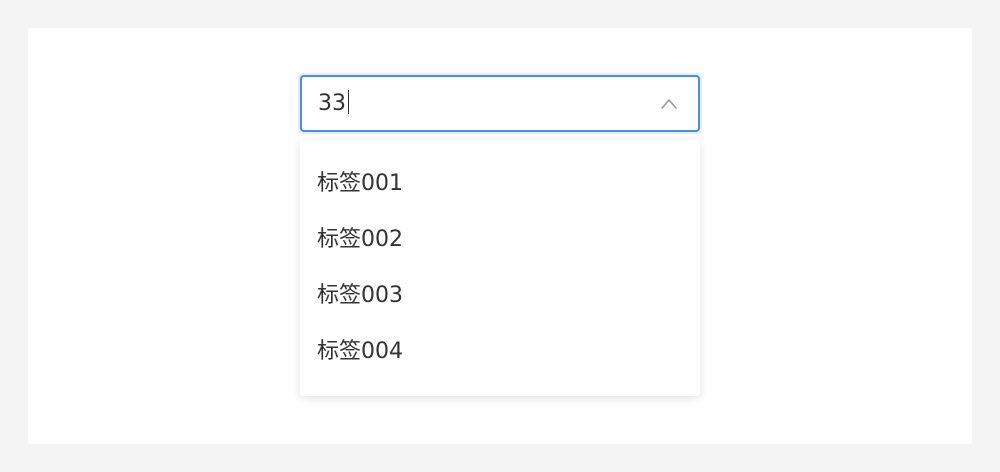 This screenshot has width=1000, height=472. I want to click on select-search-input: 33, so click(333, 103).